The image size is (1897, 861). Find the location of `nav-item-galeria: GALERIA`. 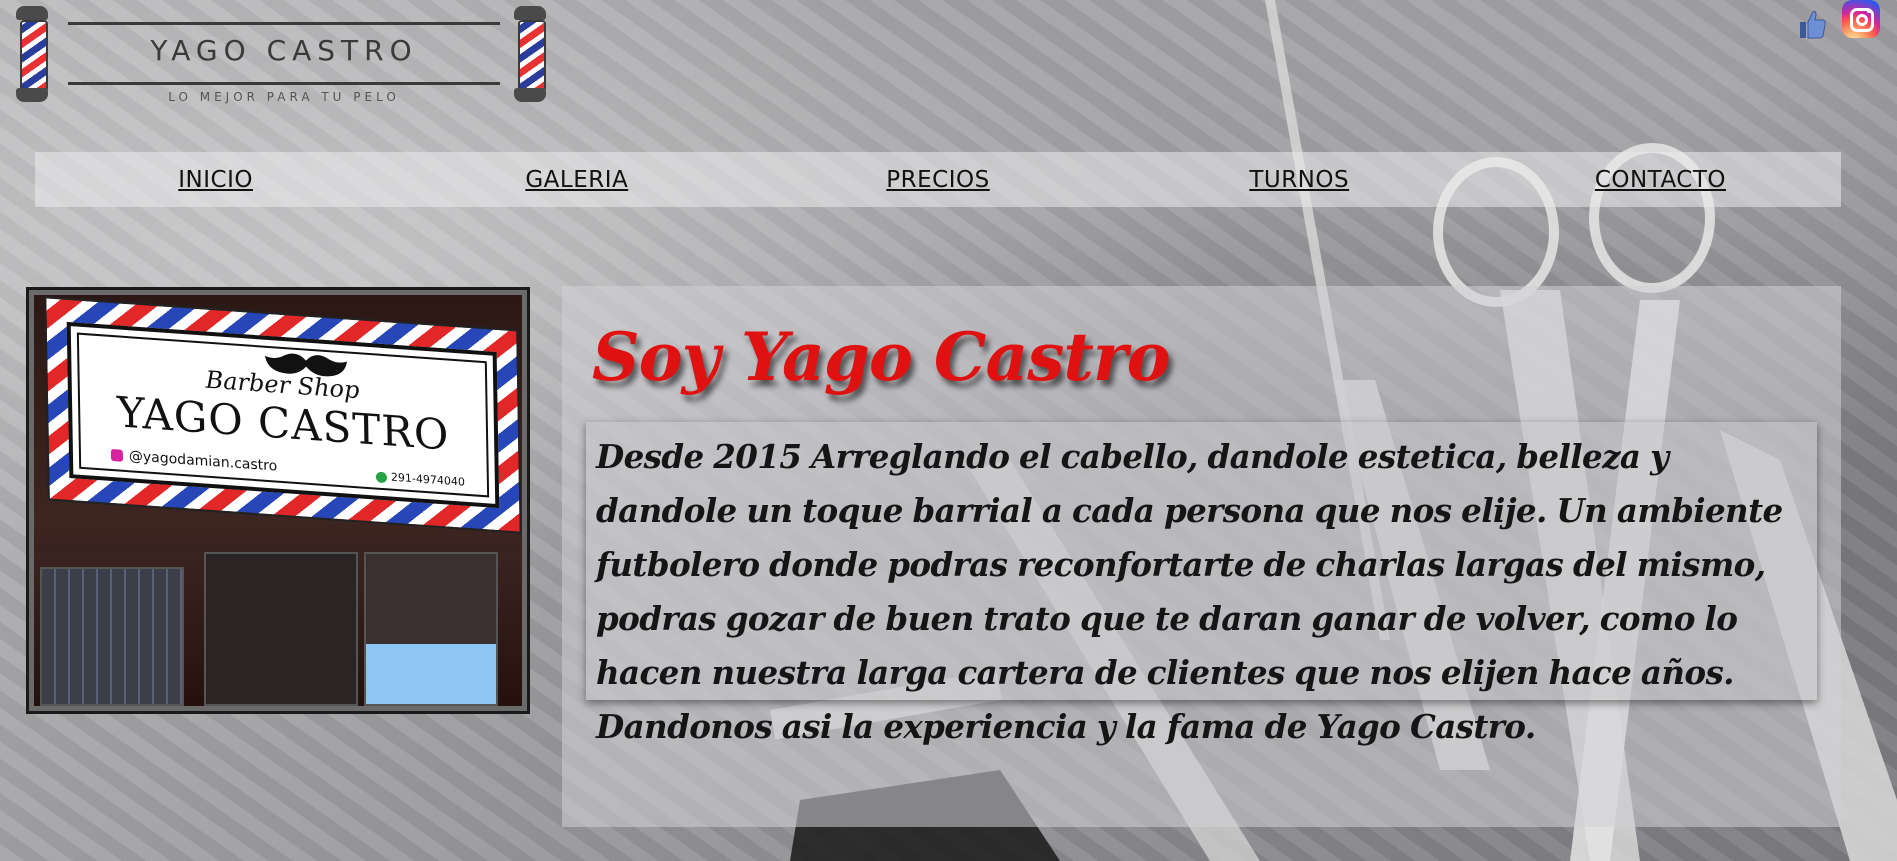

nav-item-galeria: GALERIA is located at coordinates (576, 180).